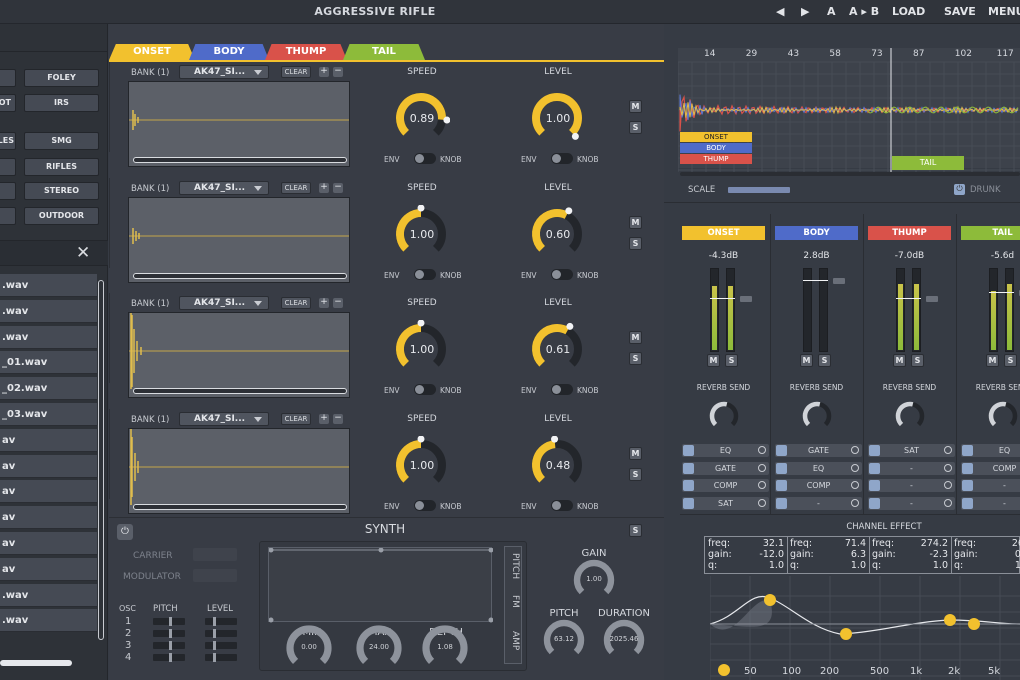  I want to click on eq-band-freq-value: 274.2, so click(930, 543).